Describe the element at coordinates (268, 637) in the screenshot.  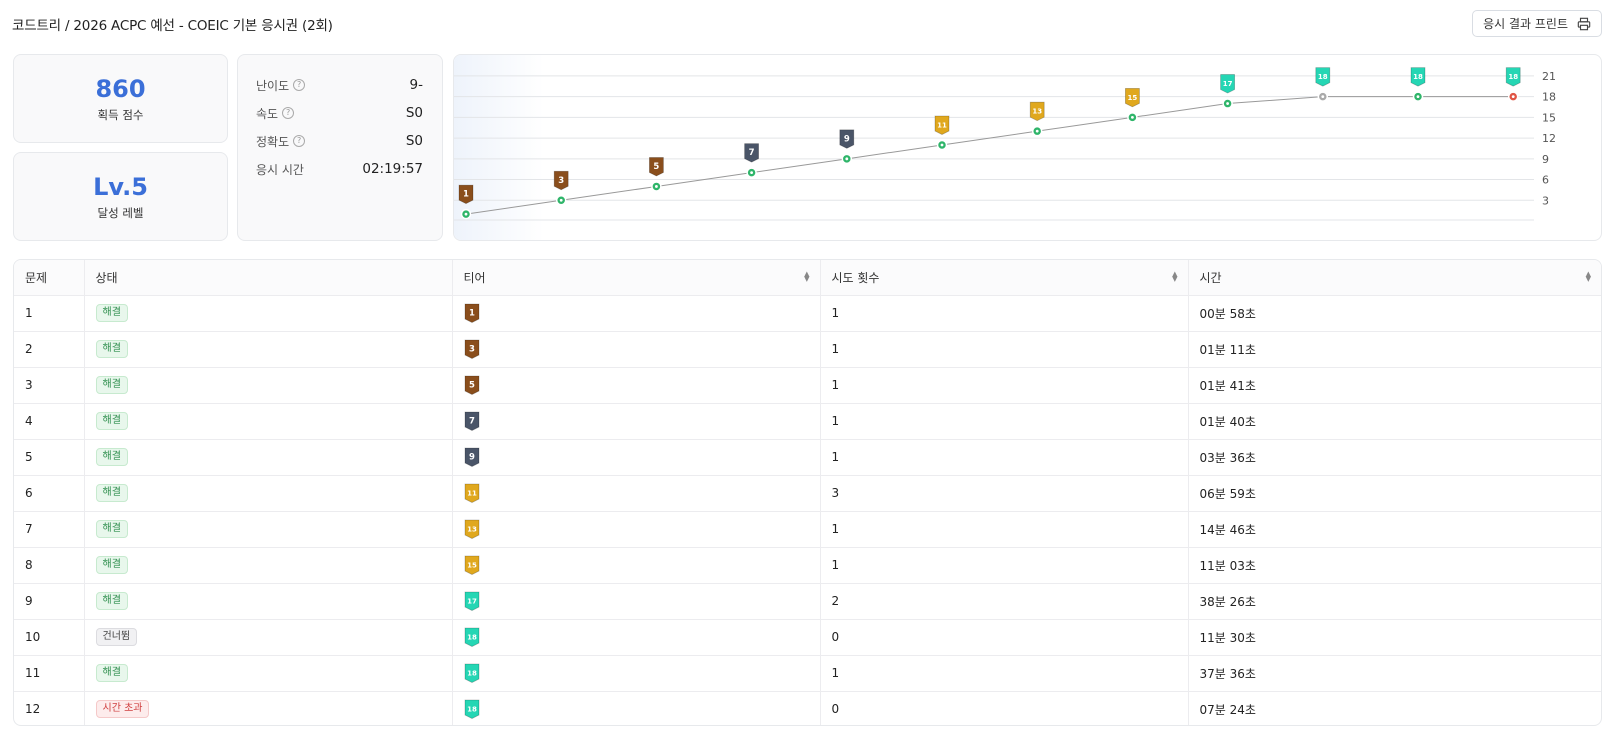
I see `status-cell: 건너뜀` at that location.